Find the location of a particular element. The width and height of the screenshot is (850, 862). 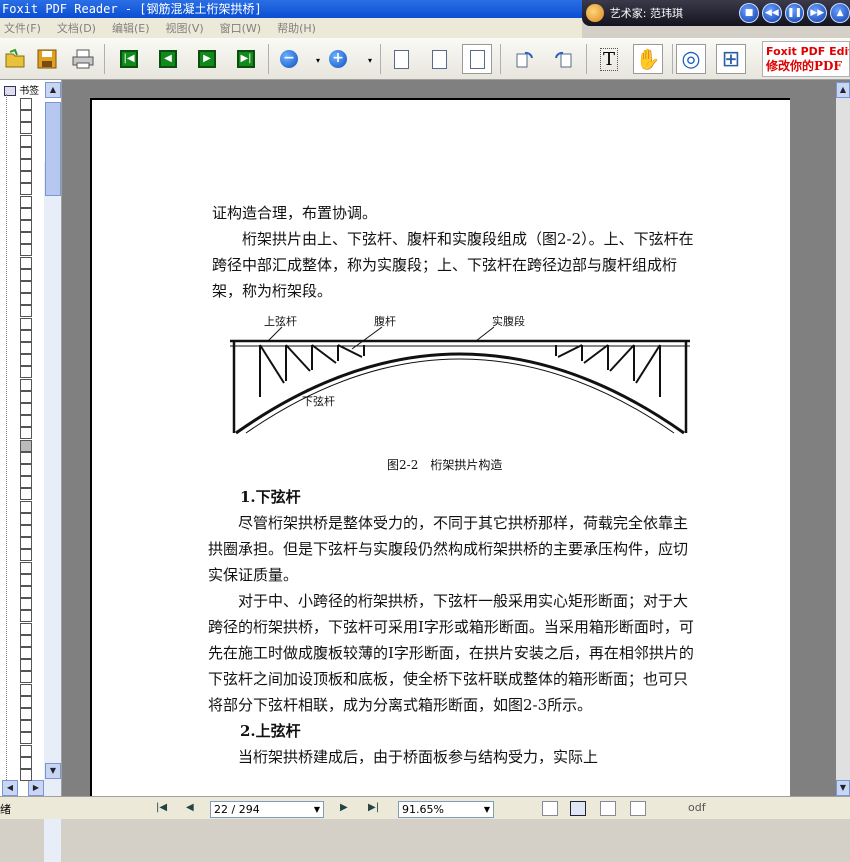

zoom-in-button: + is located at coordinates (338, 59).